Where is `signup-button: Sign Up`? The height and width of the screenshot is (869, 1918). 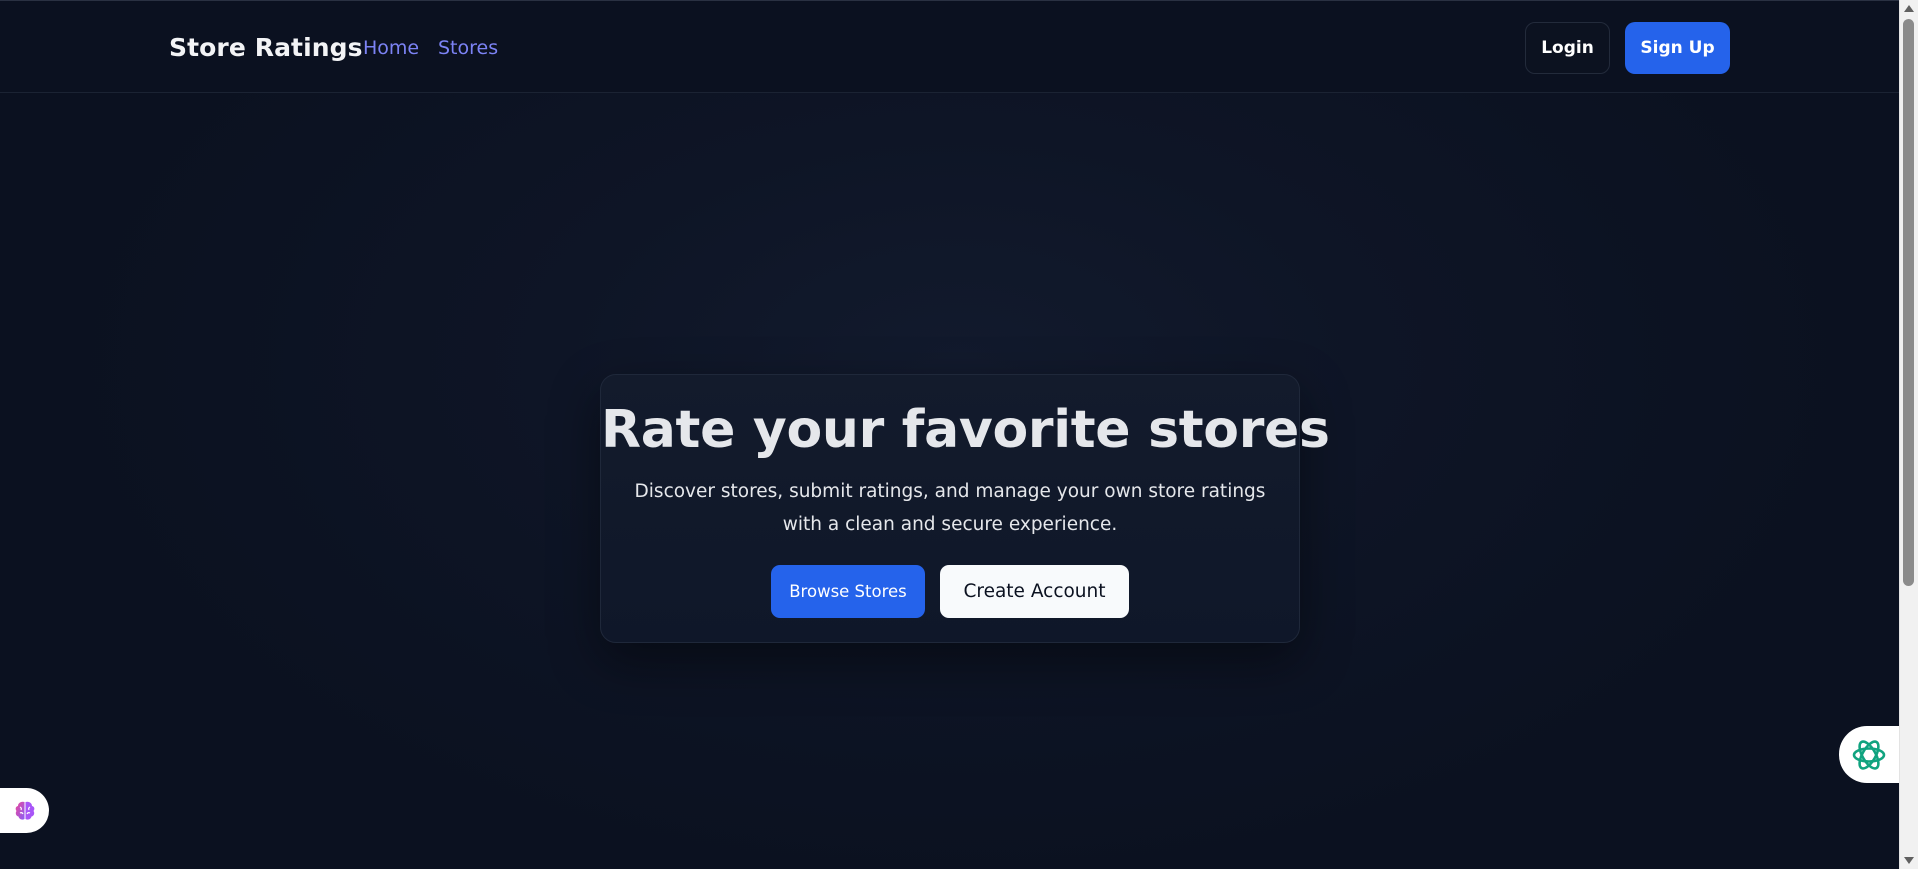
signup-button: Sign Up is located at coordinates (1677, 48).